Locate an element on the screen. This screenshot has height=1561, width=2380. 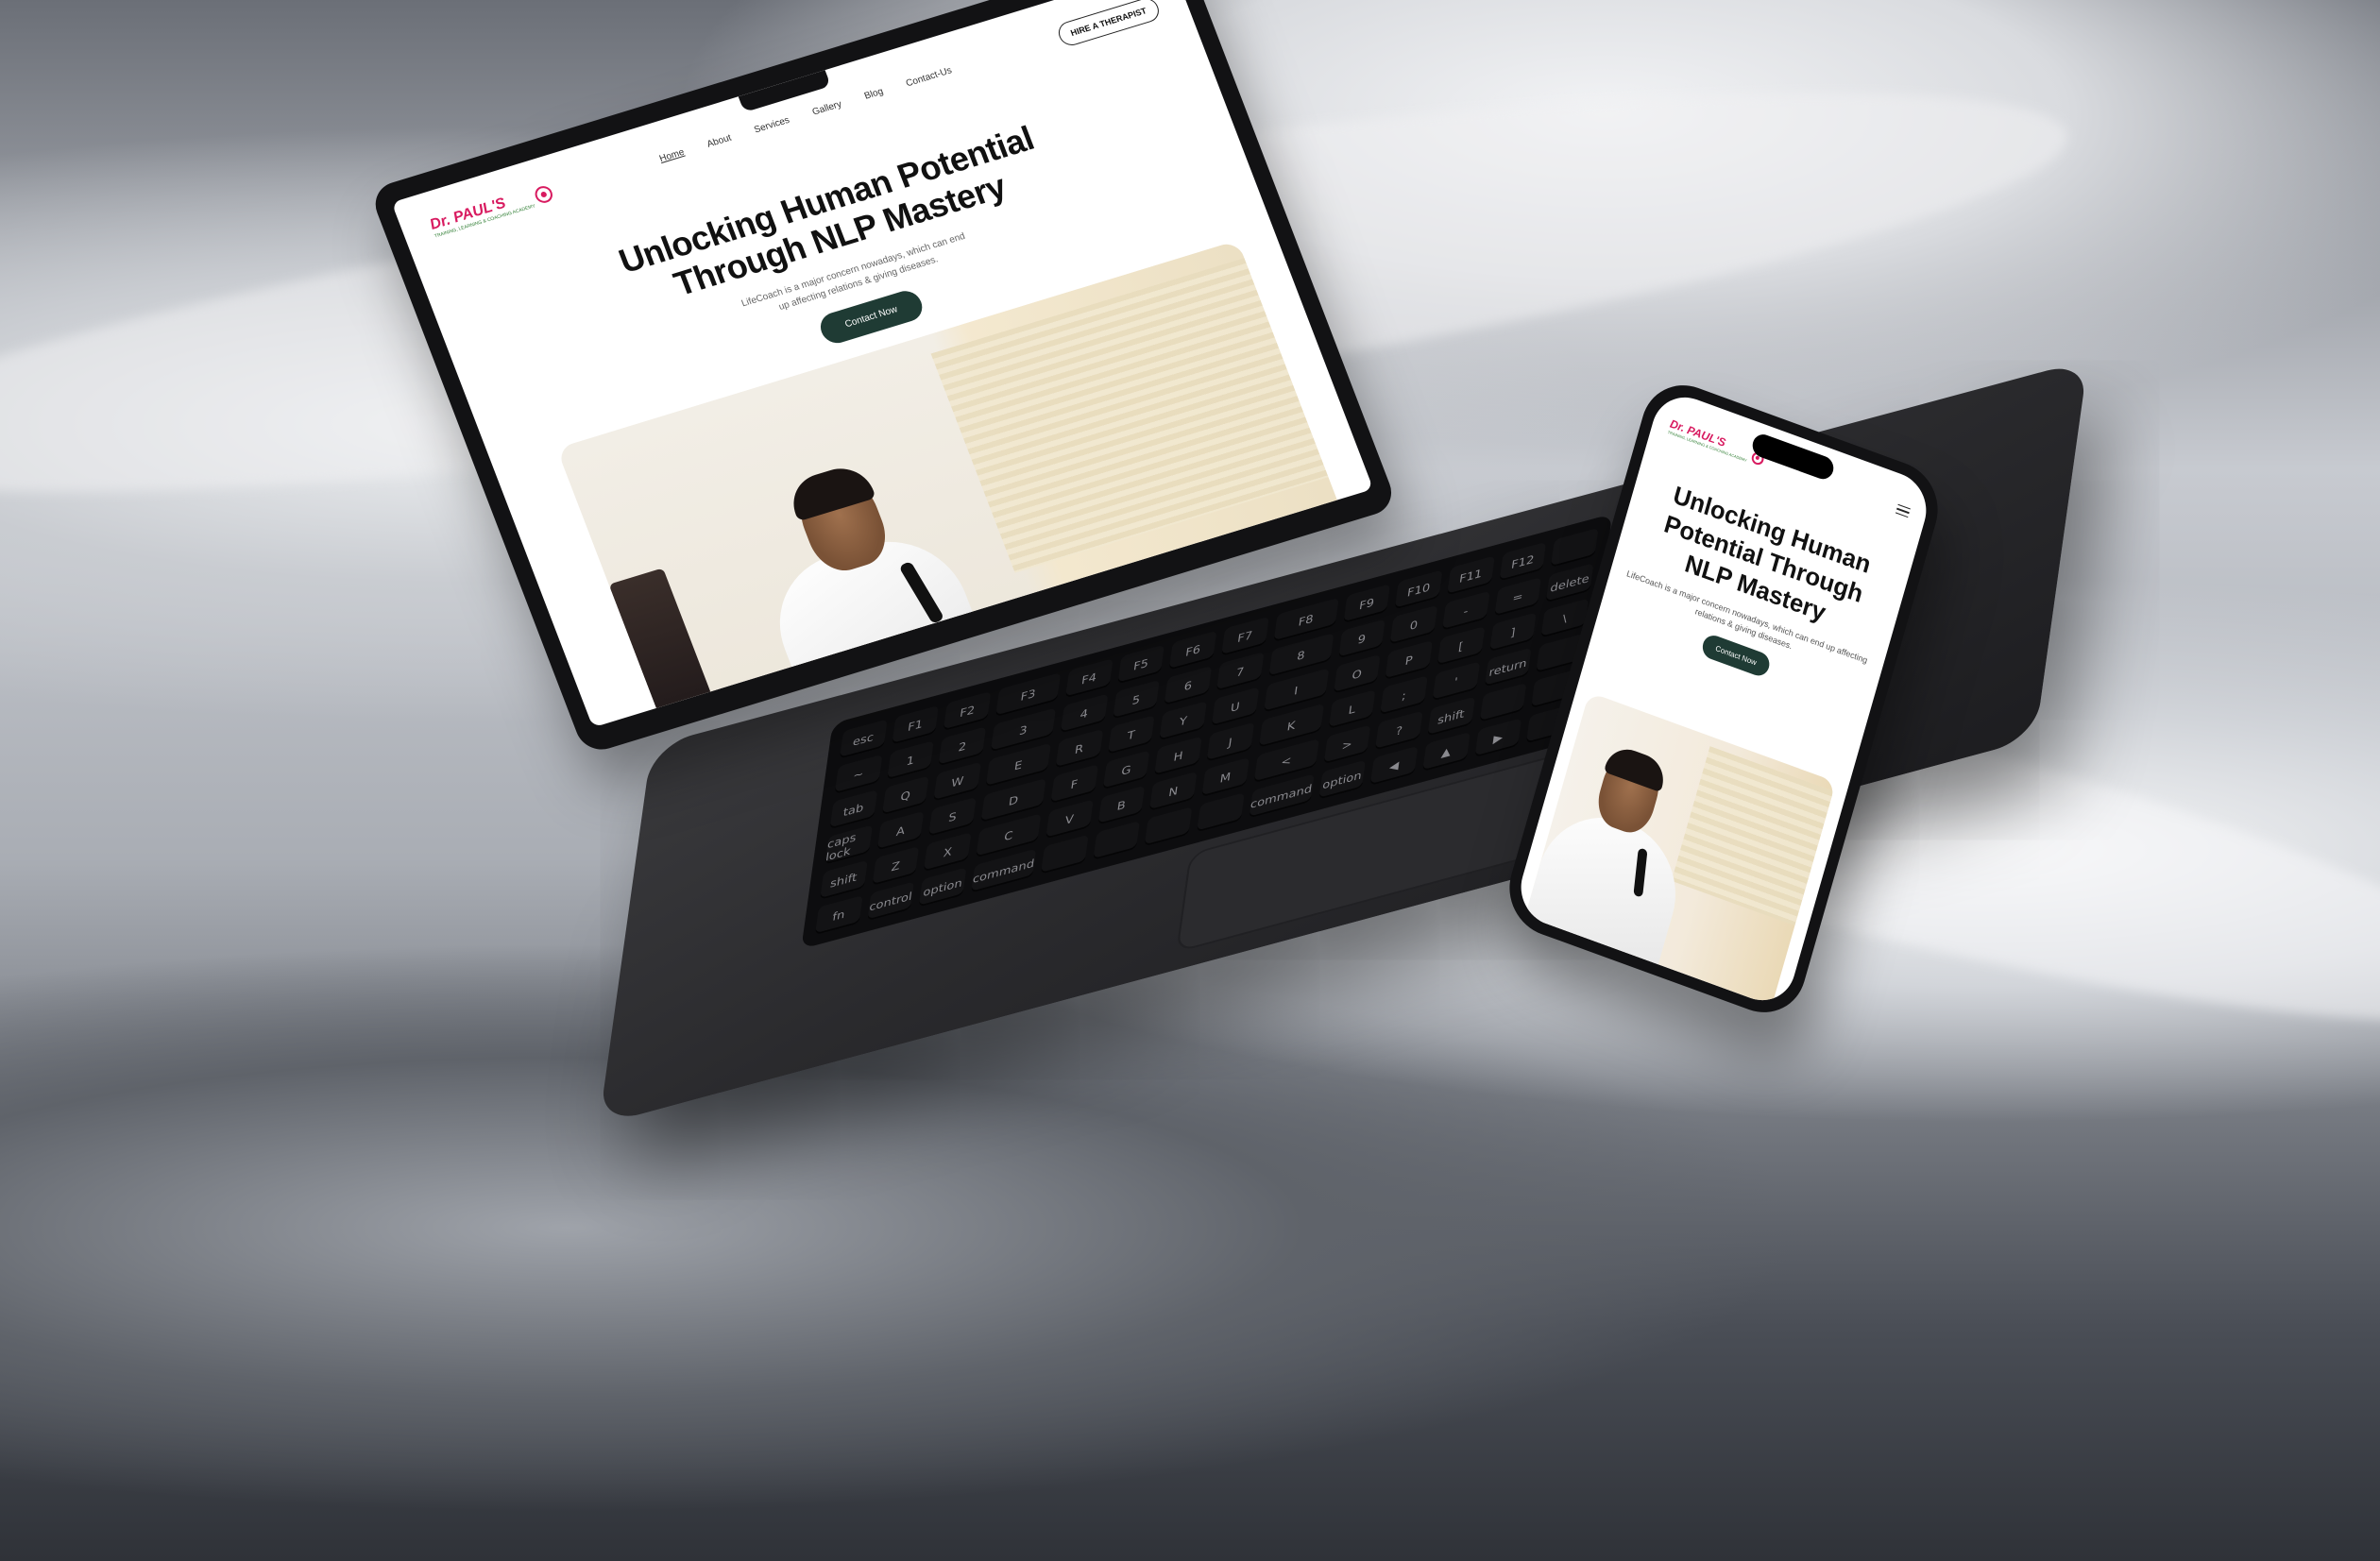
keyboard-key: F4 is located at coordinates (1089, 678).